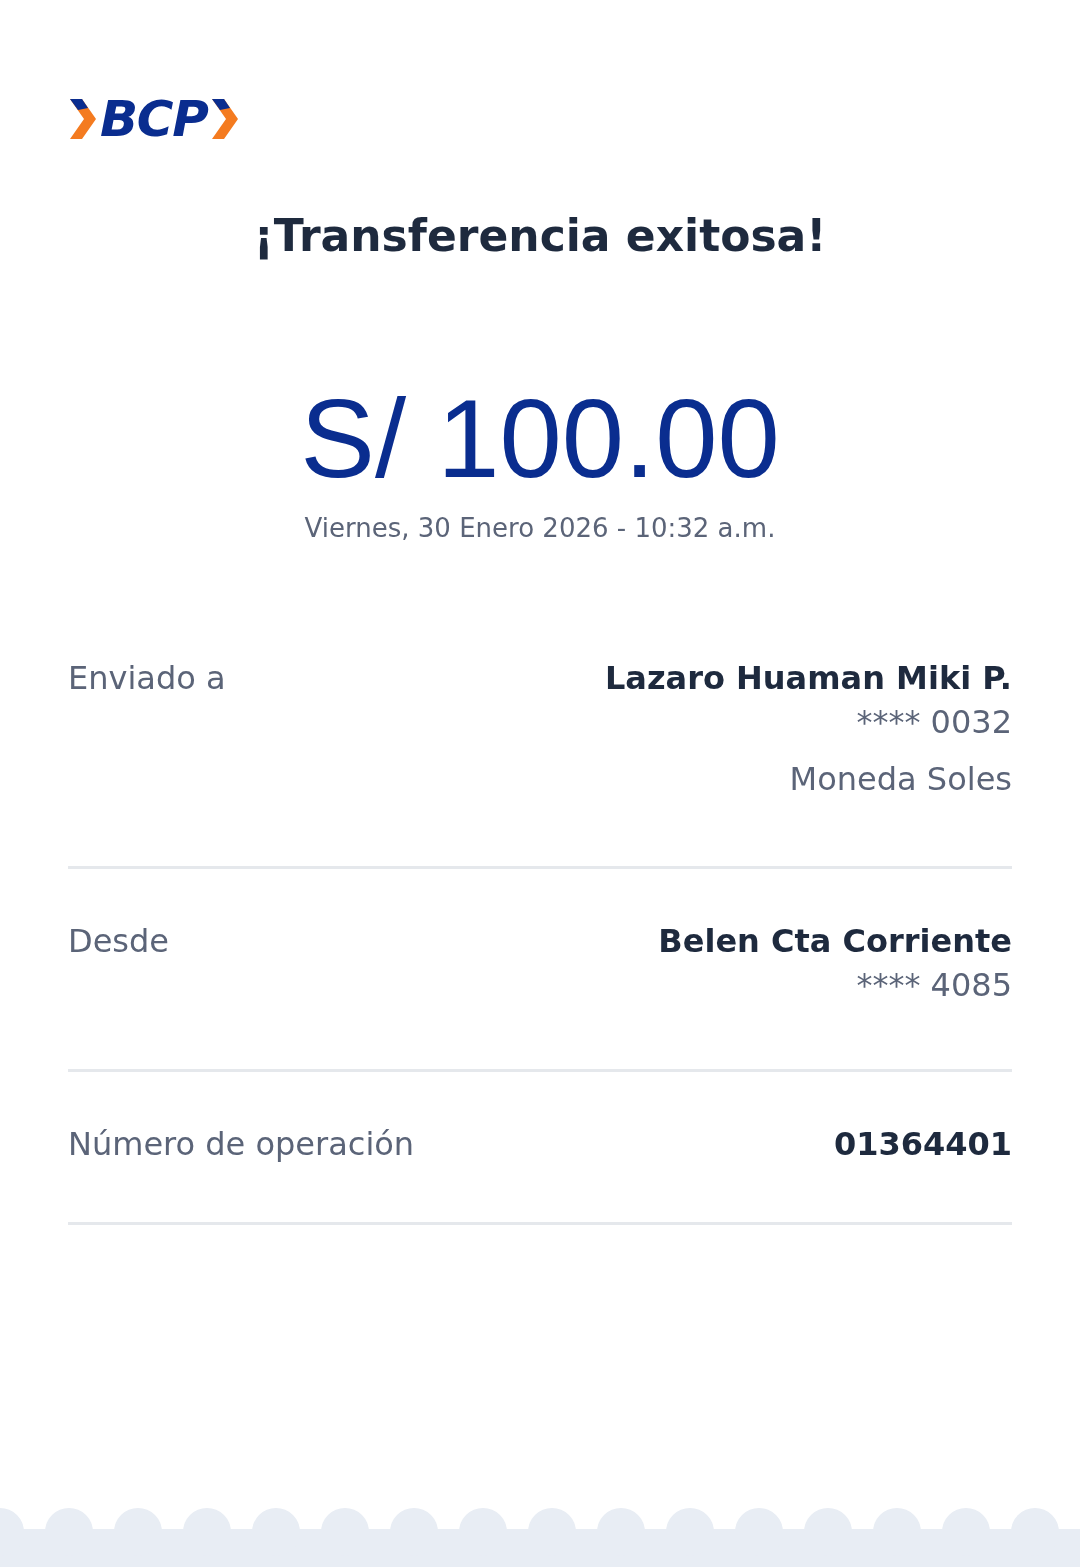 The width and height of the screenshot is (1080, 1567). What do you see at coordinates (154, 119) in the screenshot?
I see `logo-text: BCP` at bounding box center [154, 119].